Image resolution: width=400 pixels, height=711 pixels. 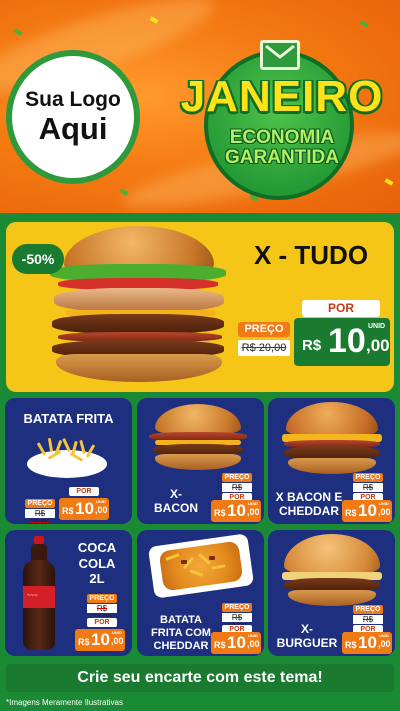 What do you see at coordinates (282, 157) in the screenshot?
I see `campaign-subtitle-2: GARANTIDA` at bounding box center [282, 157].